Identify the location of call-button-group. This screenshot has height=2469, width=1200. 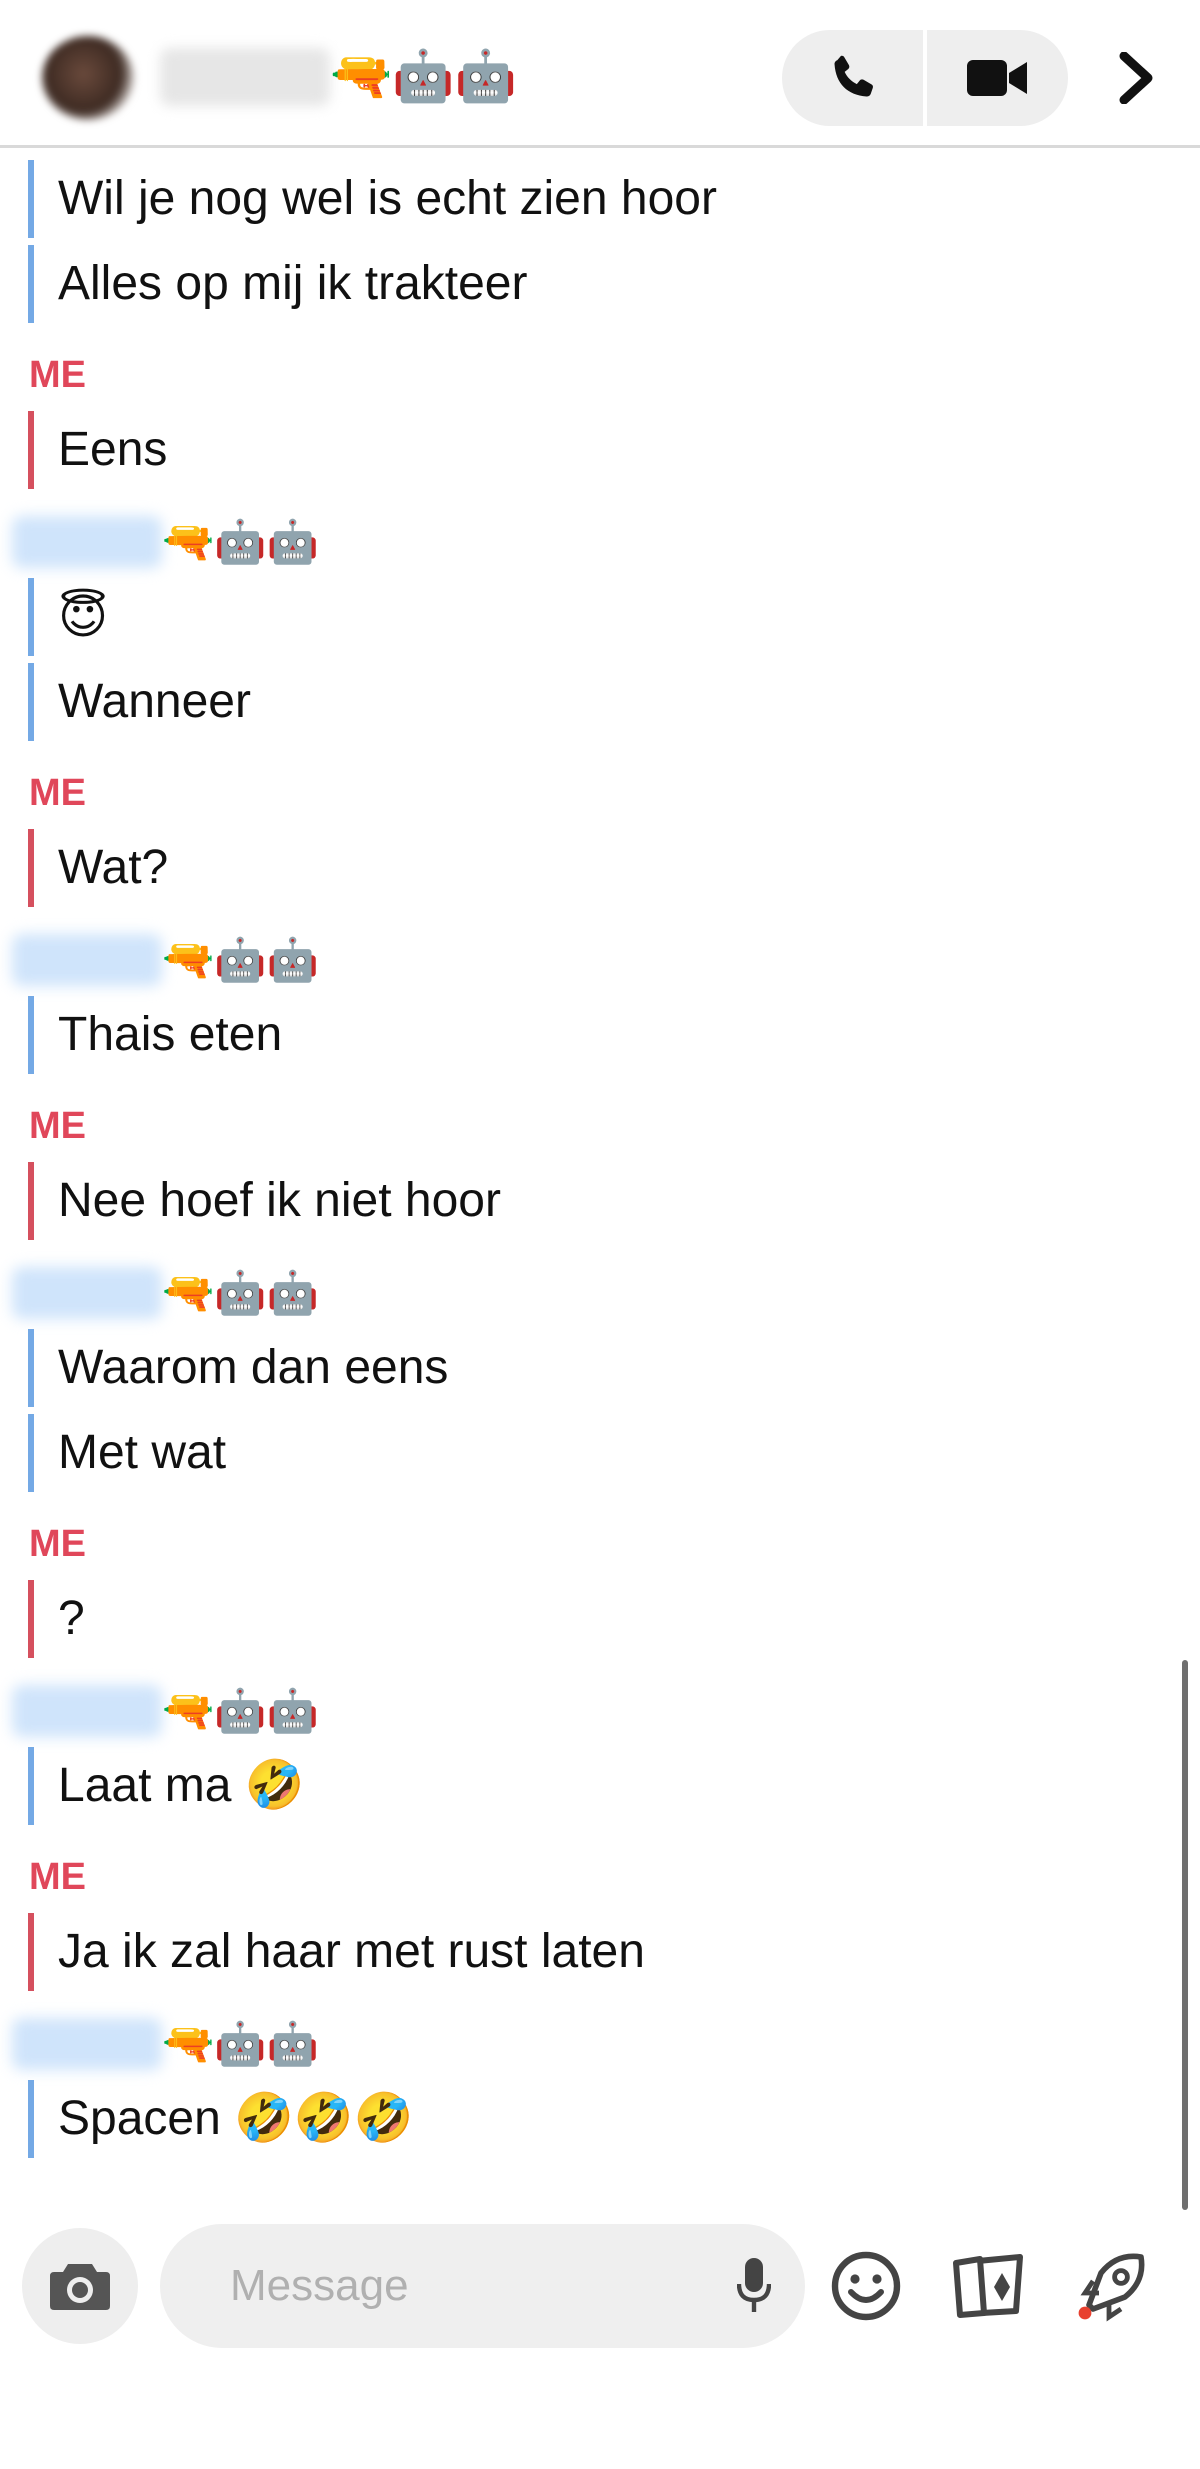
(925, 78).